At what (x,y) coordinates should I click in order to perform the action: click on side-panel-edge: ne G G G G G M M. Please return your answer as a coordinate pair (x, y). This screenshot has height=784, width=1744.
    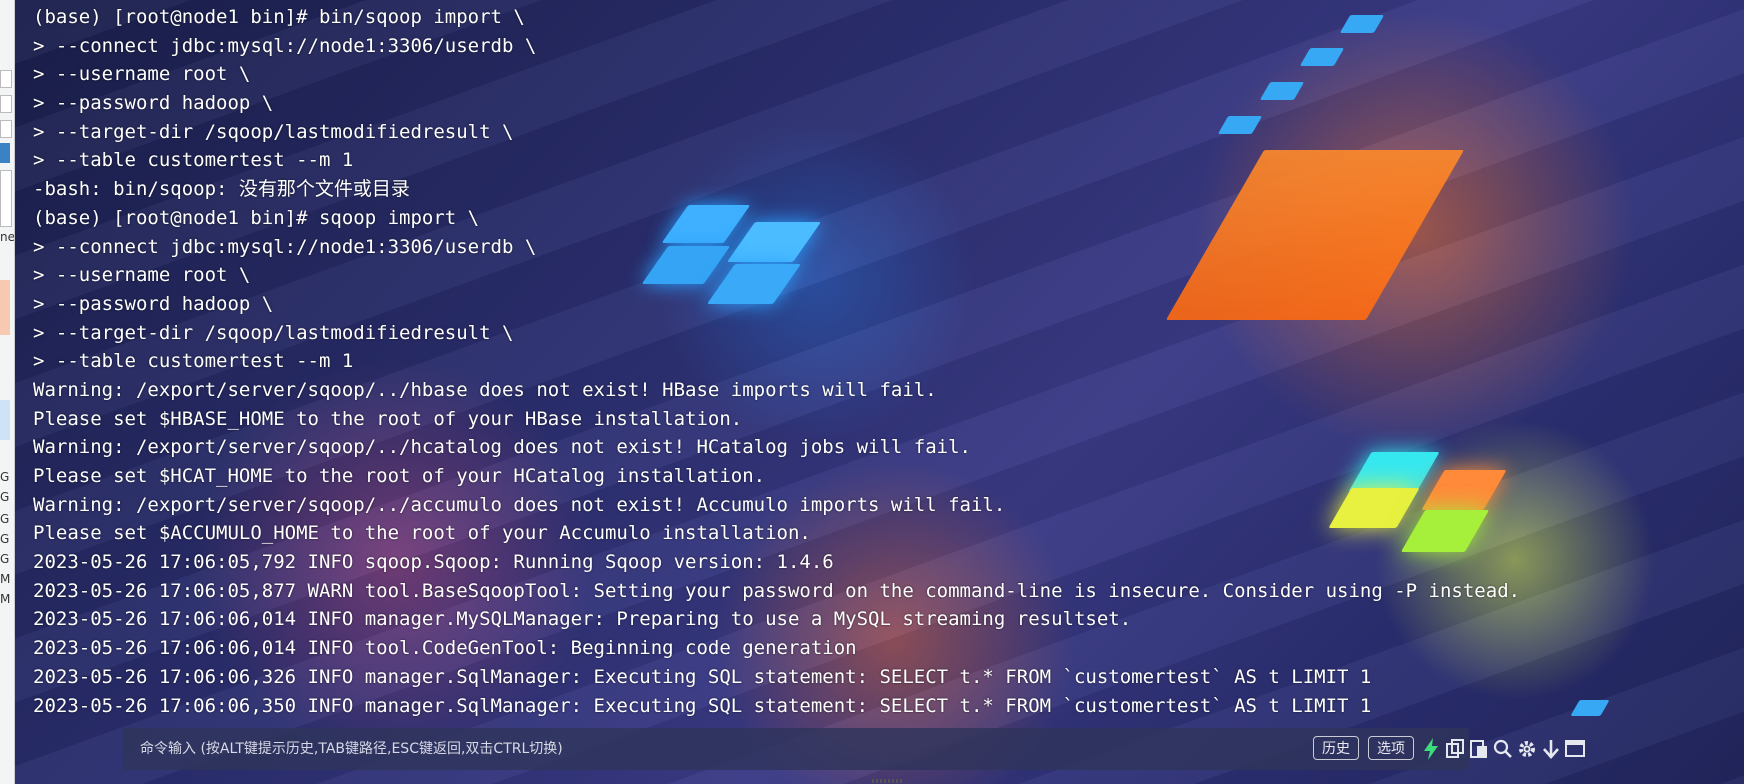
    Looking at the image, I should click on (7, 392).